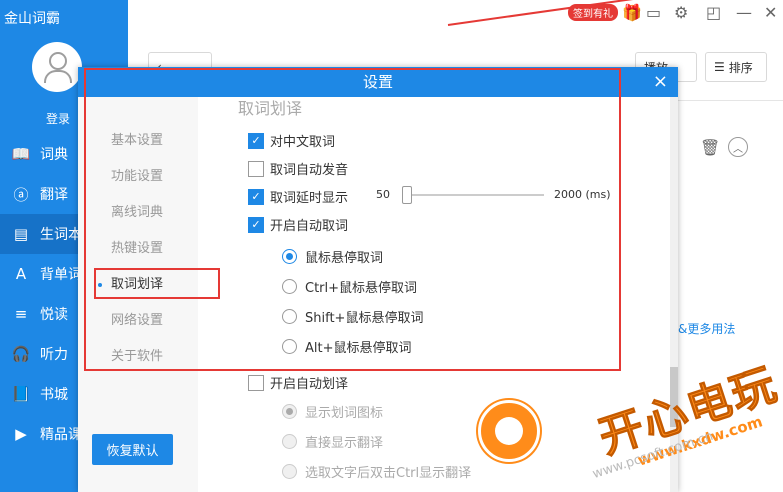 This screenshot has width=783, height=492. What do you see at coordinates (138, 321) in the screenshot?
I see `settings-nav-network: 网络设置` at bounding box center [138, 321].